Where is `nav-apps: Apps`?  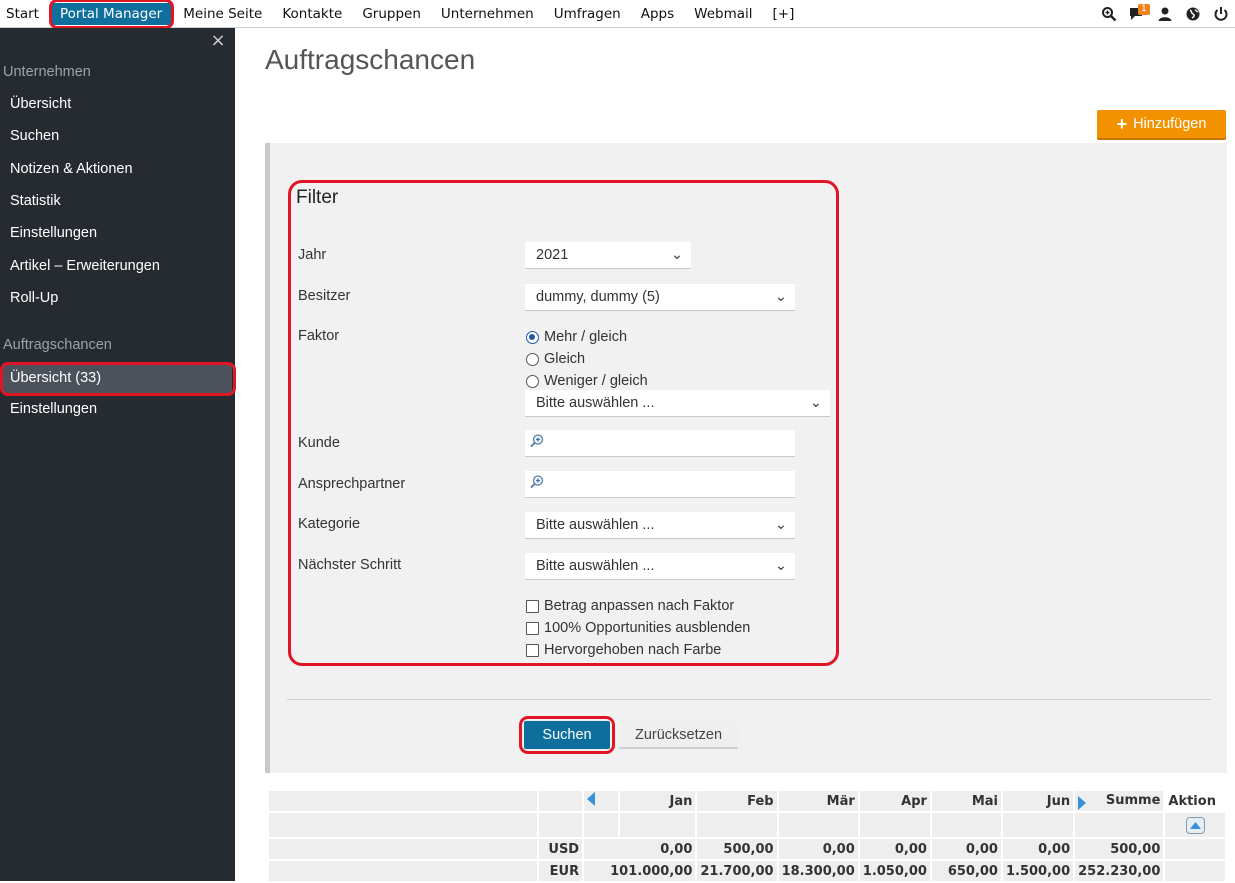 nav-apps: Apps is located at coordinates (657, 14).